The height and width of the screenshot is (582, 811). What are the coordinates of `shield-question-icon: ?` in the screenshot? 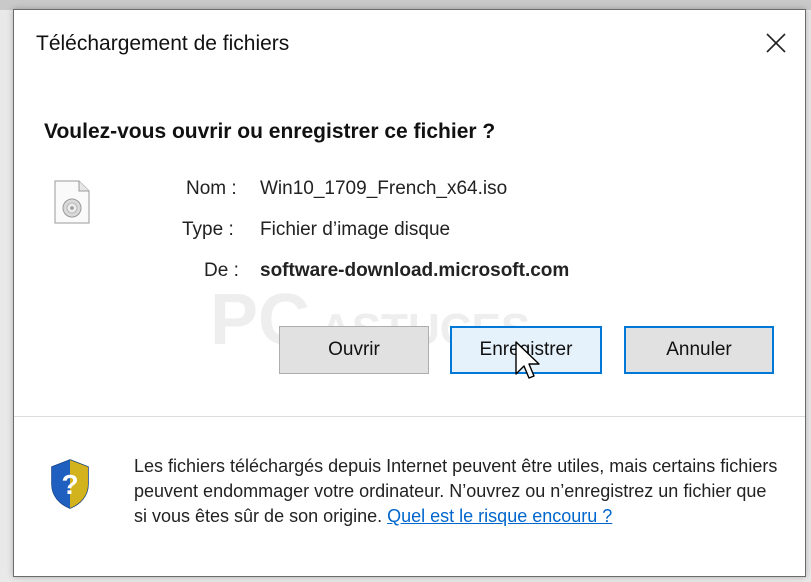 It's located at (70, 484).